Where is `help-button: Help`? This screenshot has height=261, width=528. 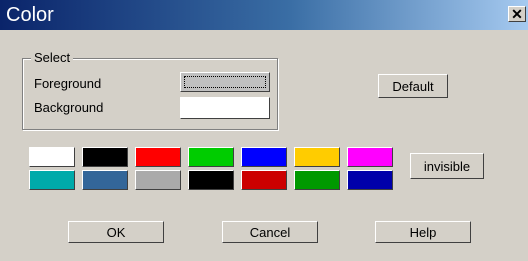
help-button: Help is located at coordinates (423, 232).